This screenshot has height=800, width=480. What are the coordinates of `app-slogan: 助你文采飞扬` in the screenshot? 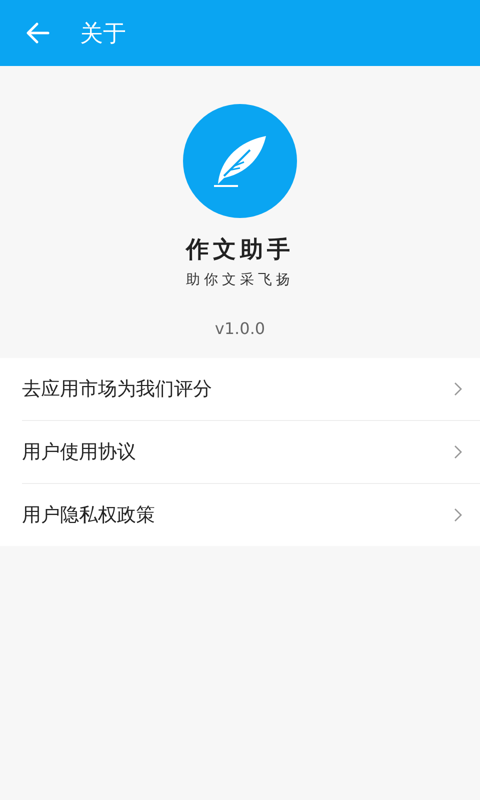 It's located at (240, 280).